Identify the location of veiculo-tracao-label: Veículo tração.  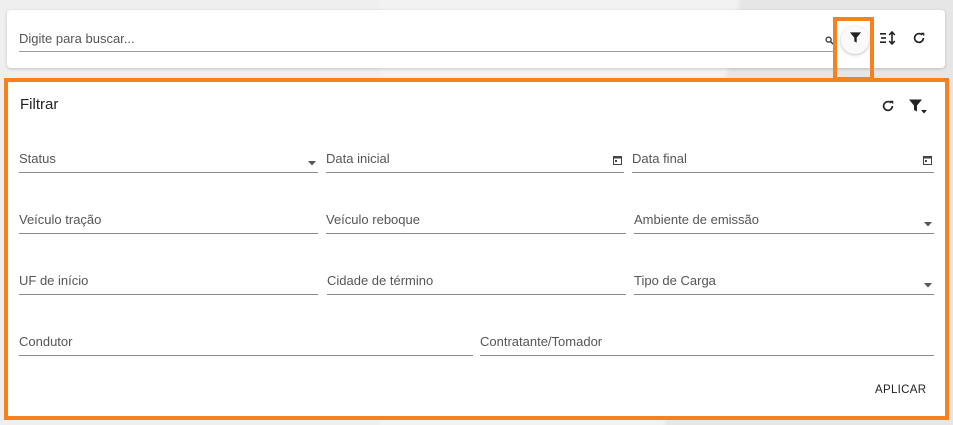
(60, 219).